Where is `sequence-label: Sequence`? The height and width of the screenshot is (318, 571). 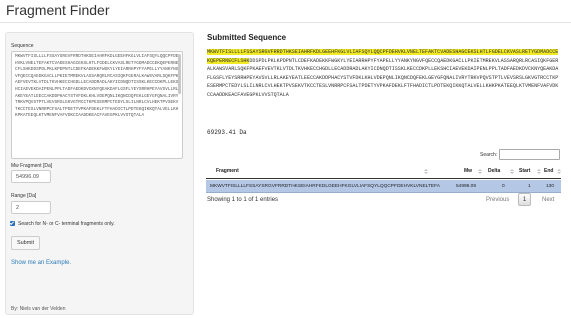 sequence-label: Sequence is located at coordinates (22, 46).